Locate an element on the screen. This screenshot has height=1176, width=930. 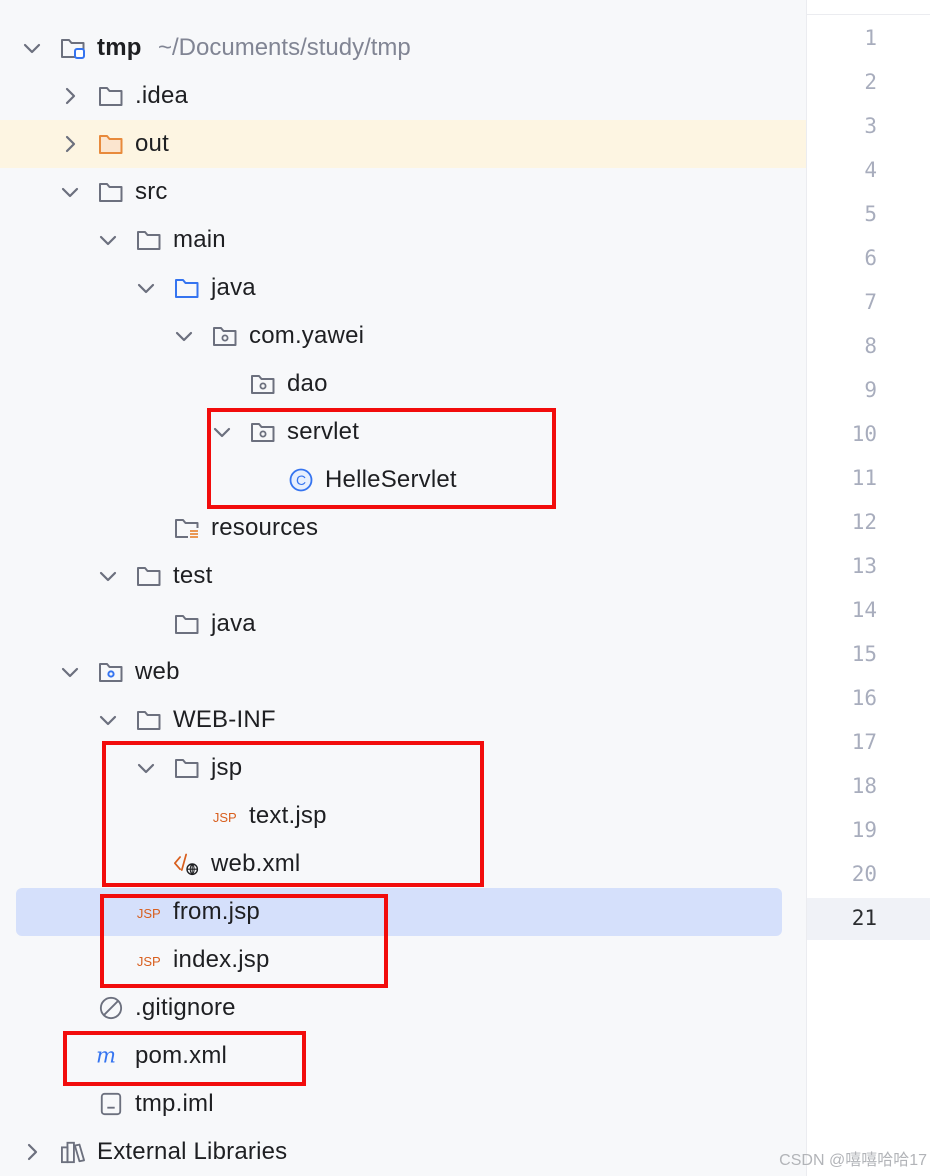
excluded-folder-icon is located at coordinates (111, 144).